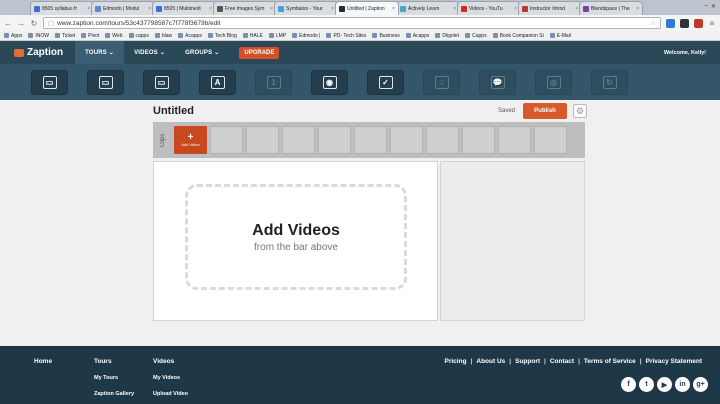 The height and width of the screenshot is (404, 720). Describe the element at coordinates (114, 36) in the screenshot. I see `bookmark-item: Web` at that location.